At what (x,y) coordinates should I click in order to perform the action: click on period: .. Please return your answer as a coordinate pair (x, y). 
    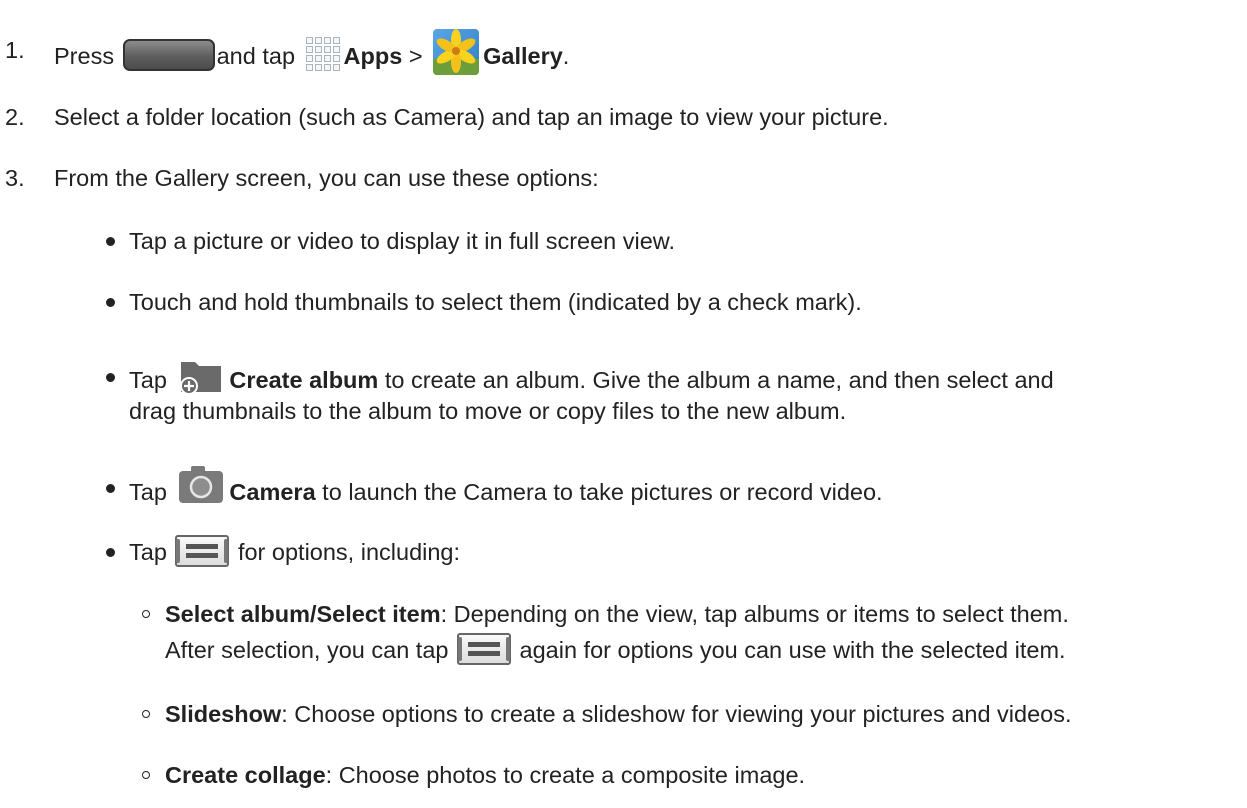
    Looking at the image, I should click on (566, 56).